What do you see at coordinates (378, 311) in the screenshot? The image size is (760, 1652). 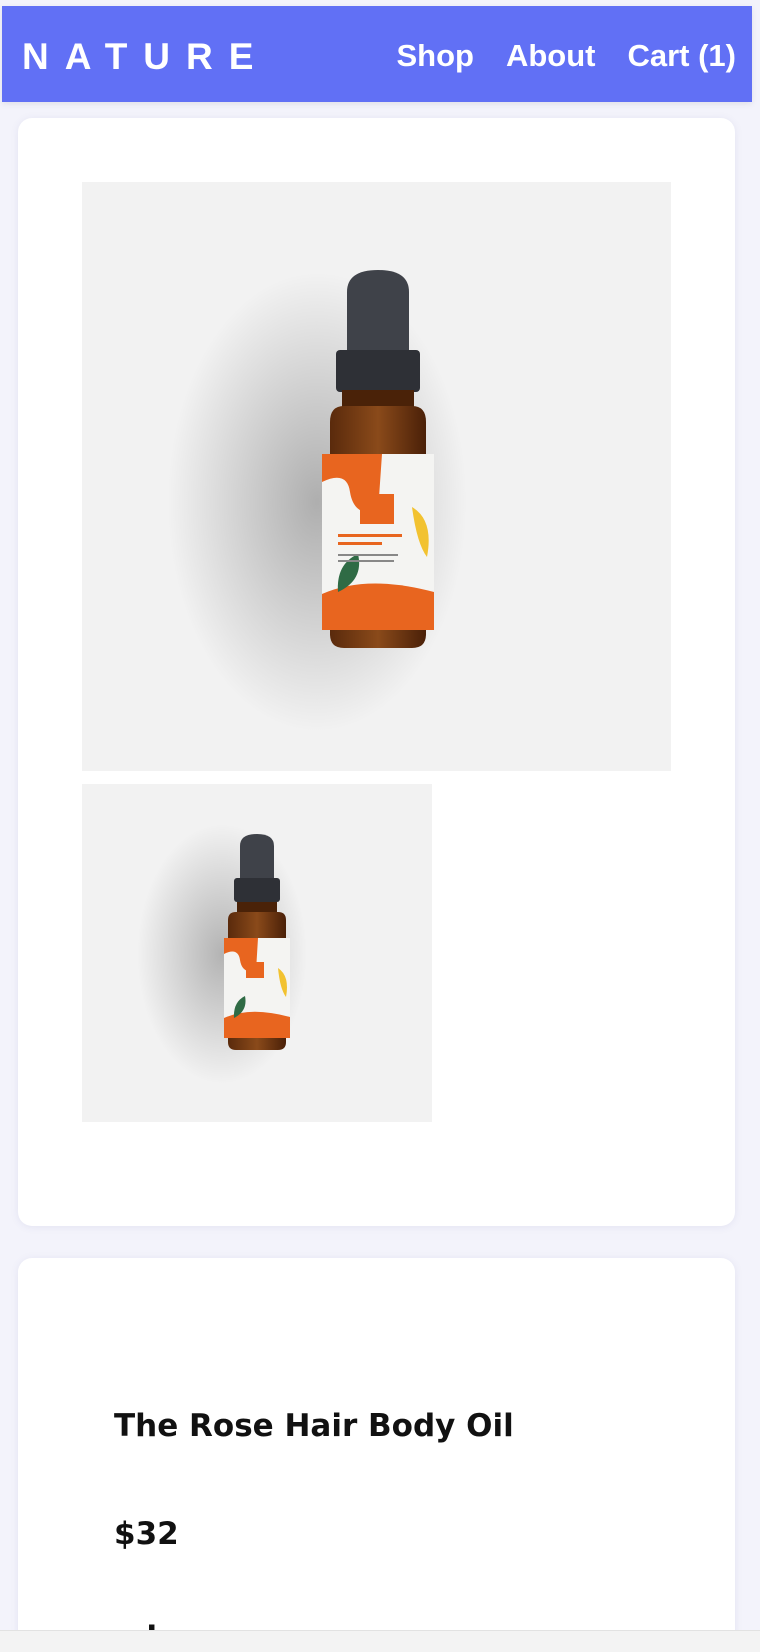 I see `dropper-bulb` at bounding box center [378, 311].